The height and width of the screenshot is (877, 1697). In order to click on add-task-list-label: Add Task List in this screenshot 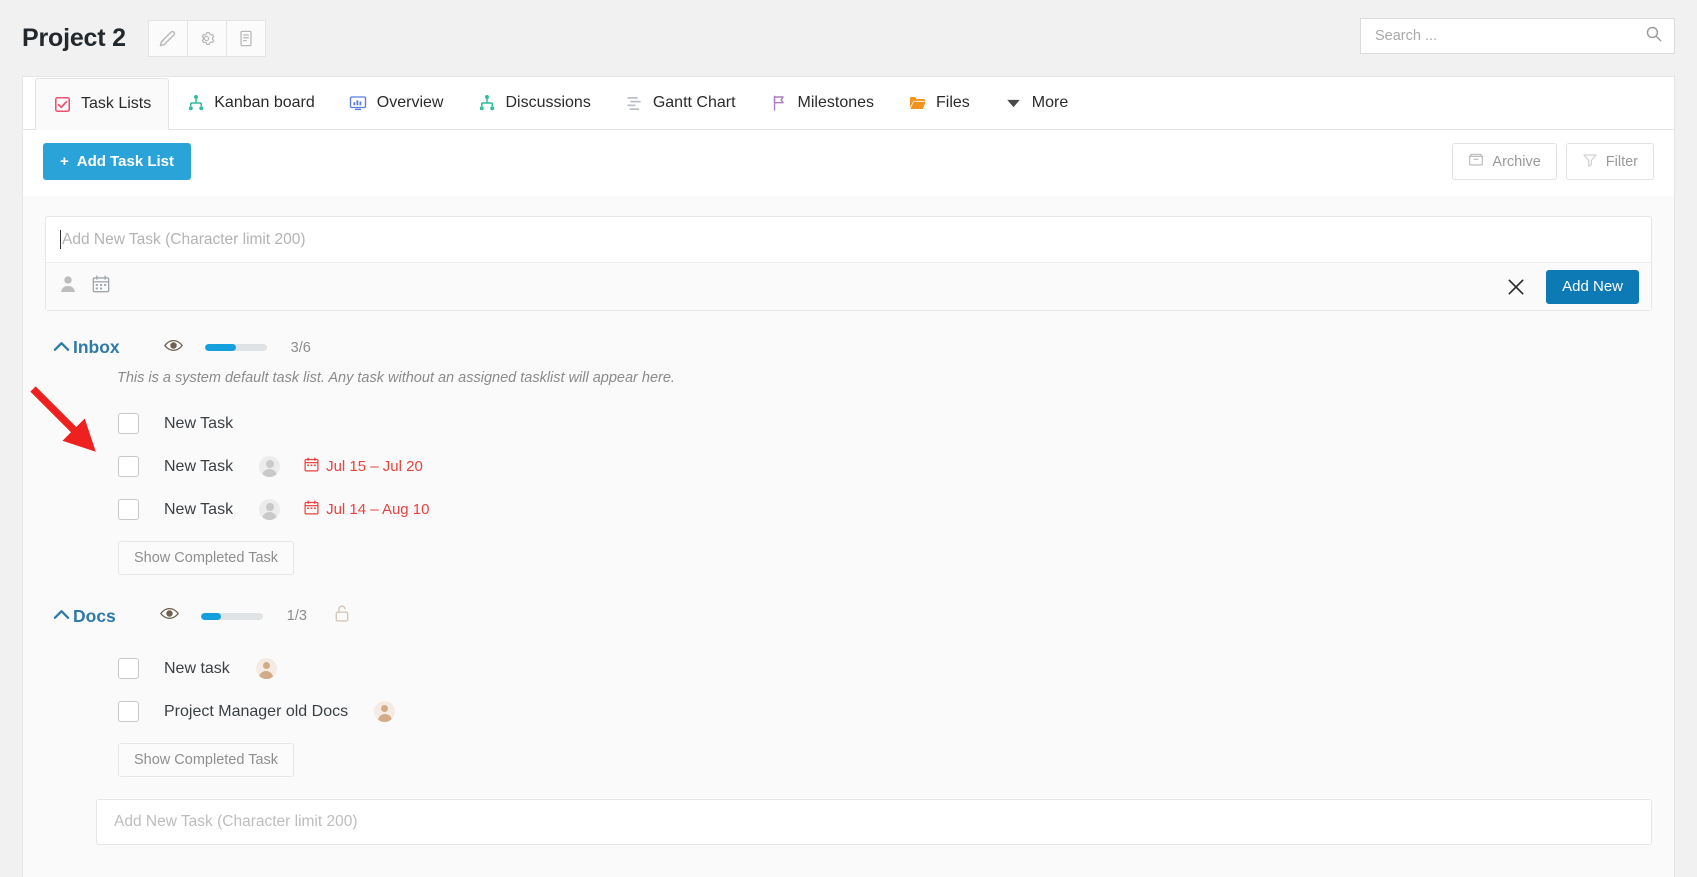, I will do `click(125, 161)`.